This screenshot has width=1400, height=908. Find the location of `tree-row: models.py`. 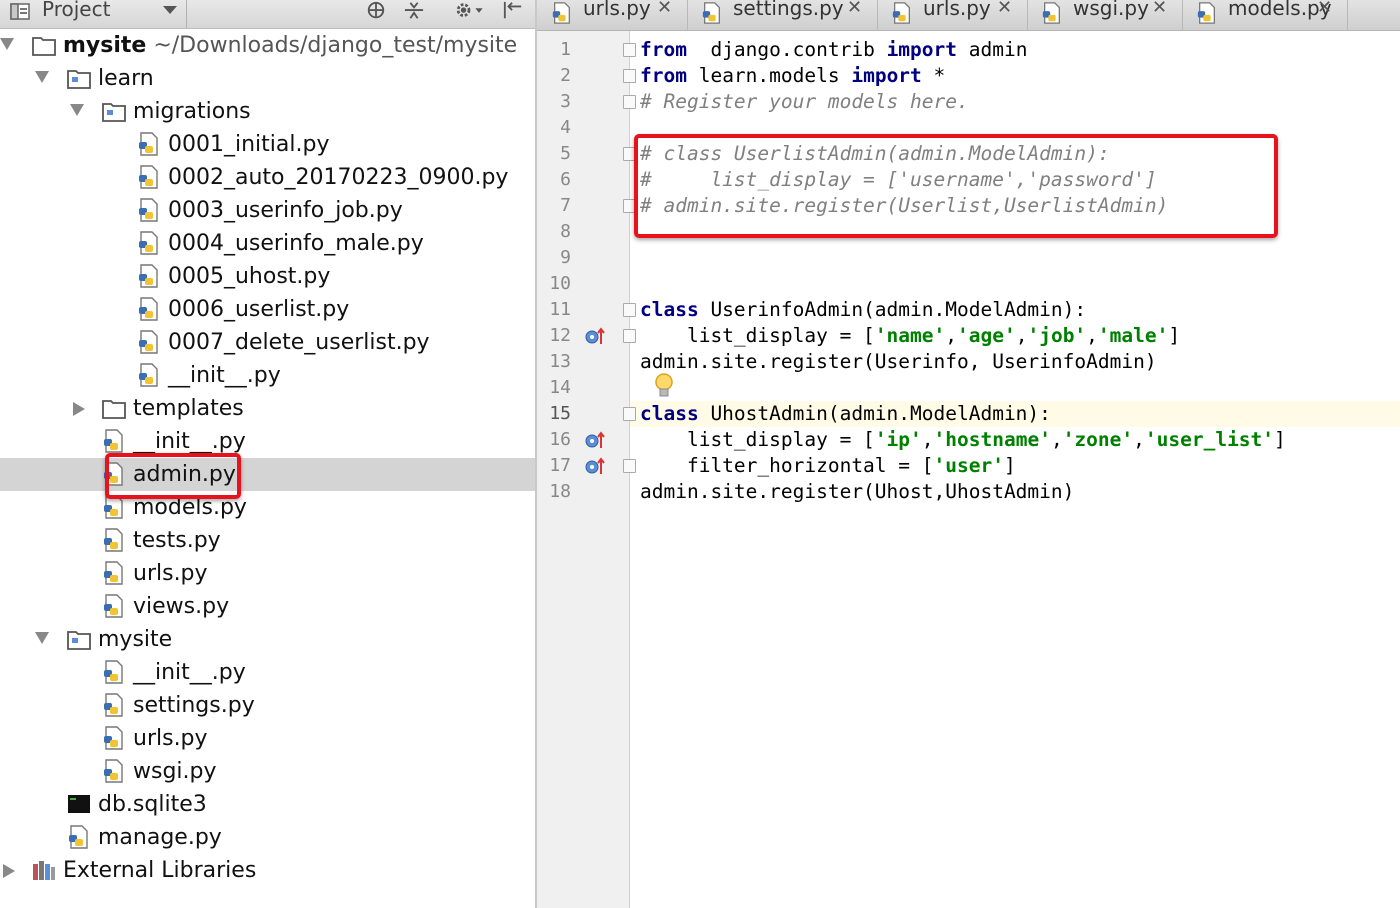

tree-row: models.py is located at coordinates (268, 507).